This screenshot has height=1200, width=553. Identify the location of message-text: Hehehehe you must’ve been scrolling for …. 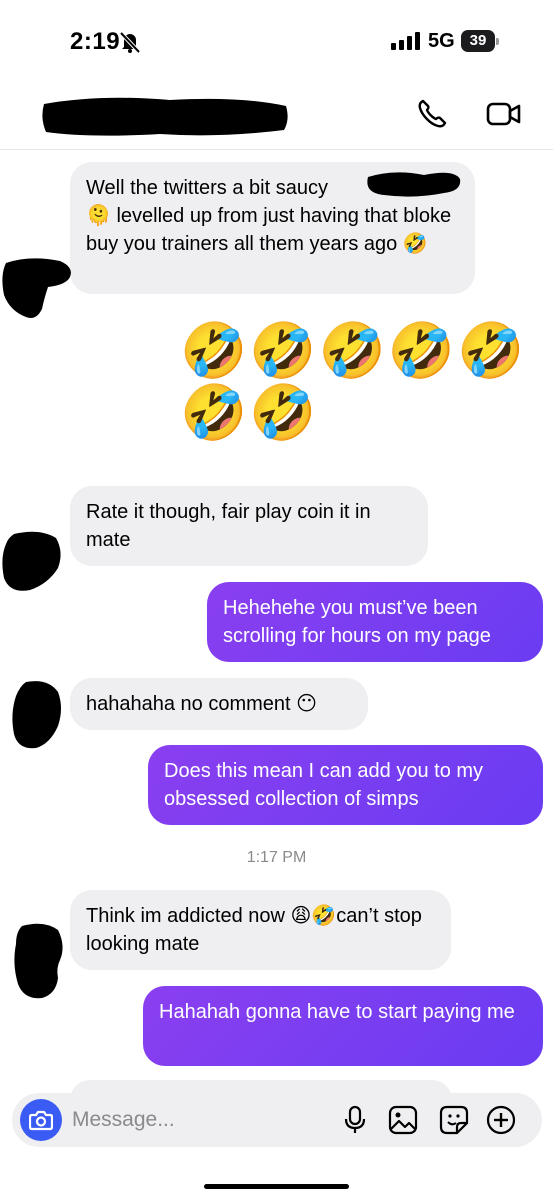
(357, 622).